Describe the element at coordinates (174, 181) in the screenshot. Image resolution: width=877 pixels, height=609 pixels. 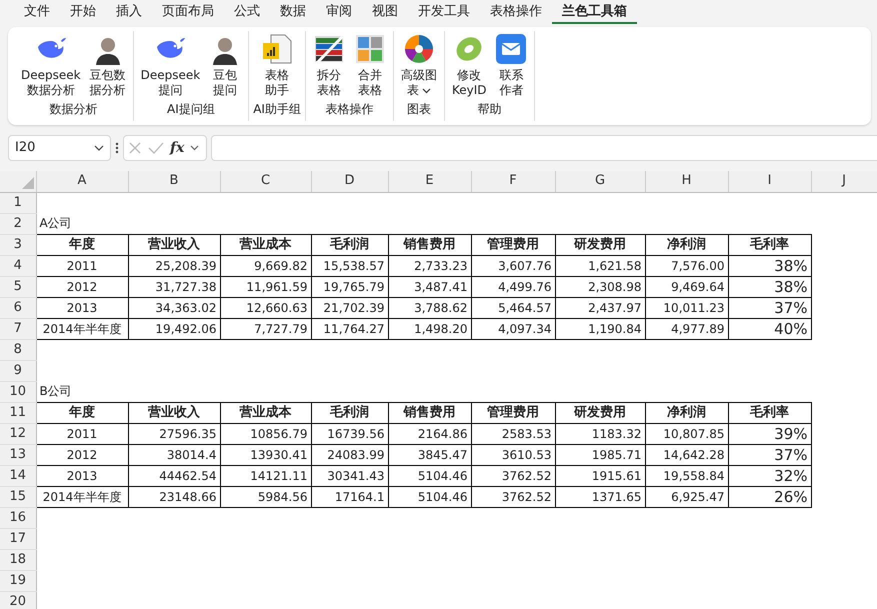
I see `column-header: B` at that location.